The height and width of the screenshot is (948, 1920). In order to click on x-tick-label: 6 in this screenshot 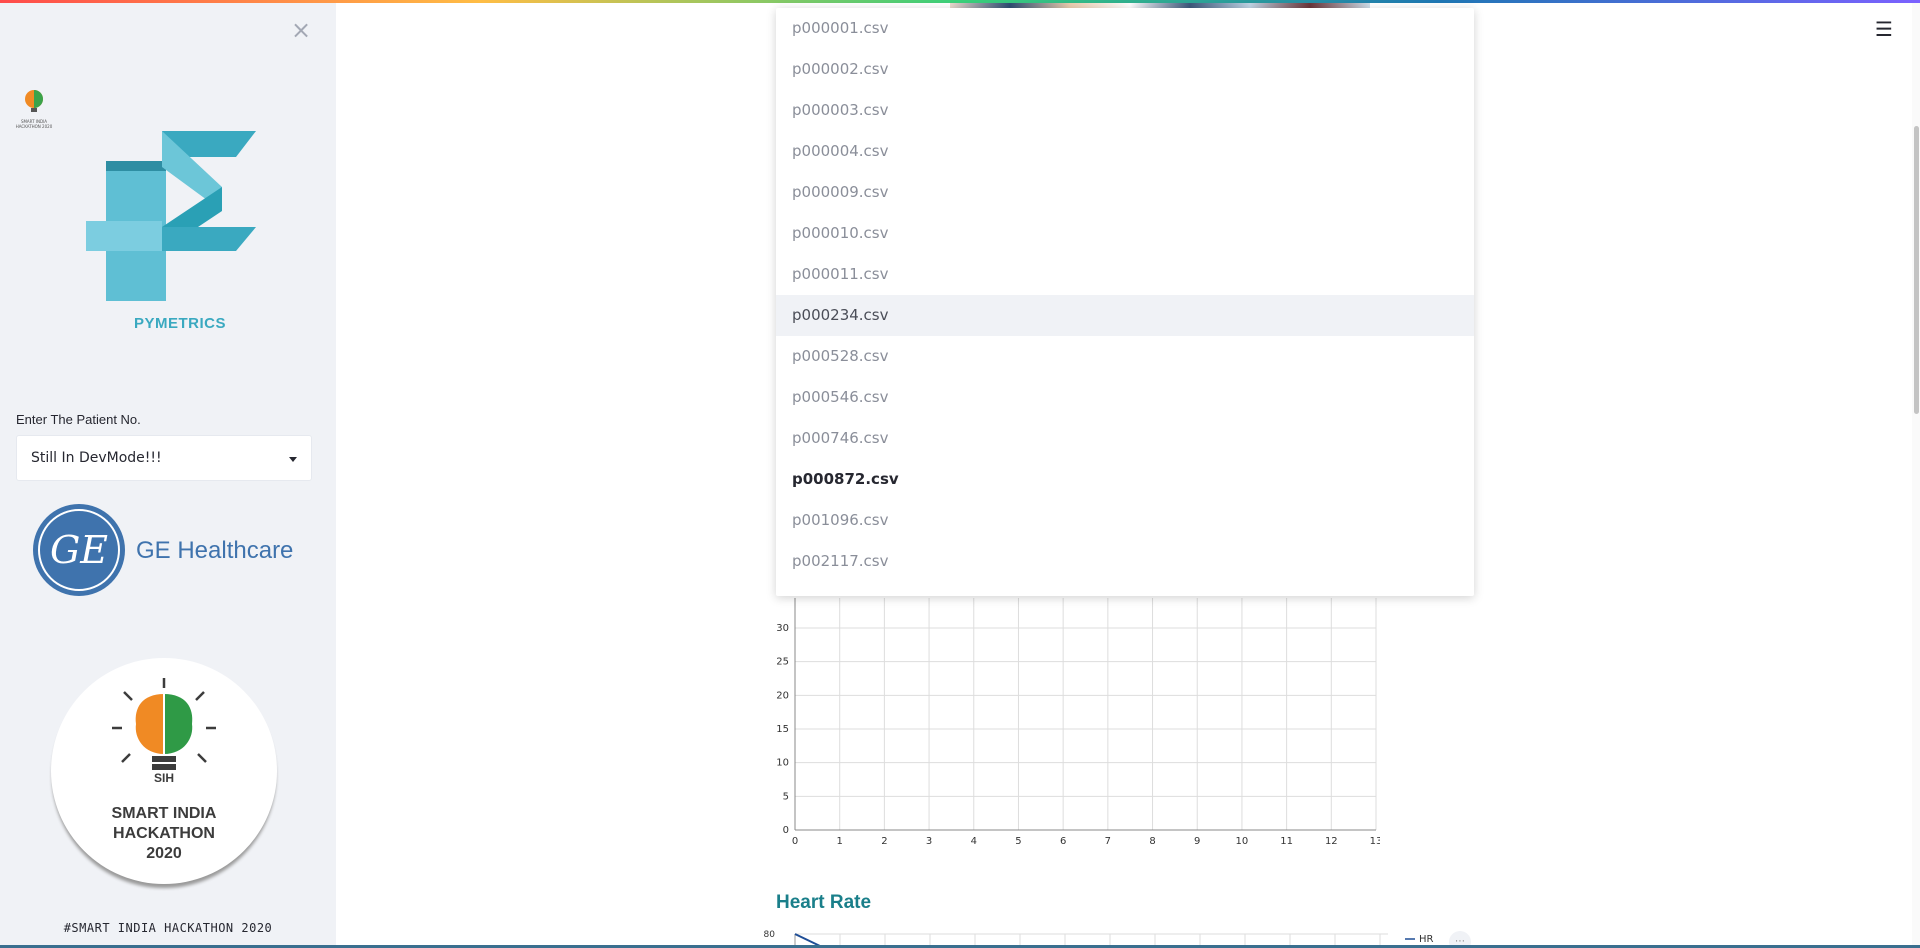, I will do `click(1063, 841)`.